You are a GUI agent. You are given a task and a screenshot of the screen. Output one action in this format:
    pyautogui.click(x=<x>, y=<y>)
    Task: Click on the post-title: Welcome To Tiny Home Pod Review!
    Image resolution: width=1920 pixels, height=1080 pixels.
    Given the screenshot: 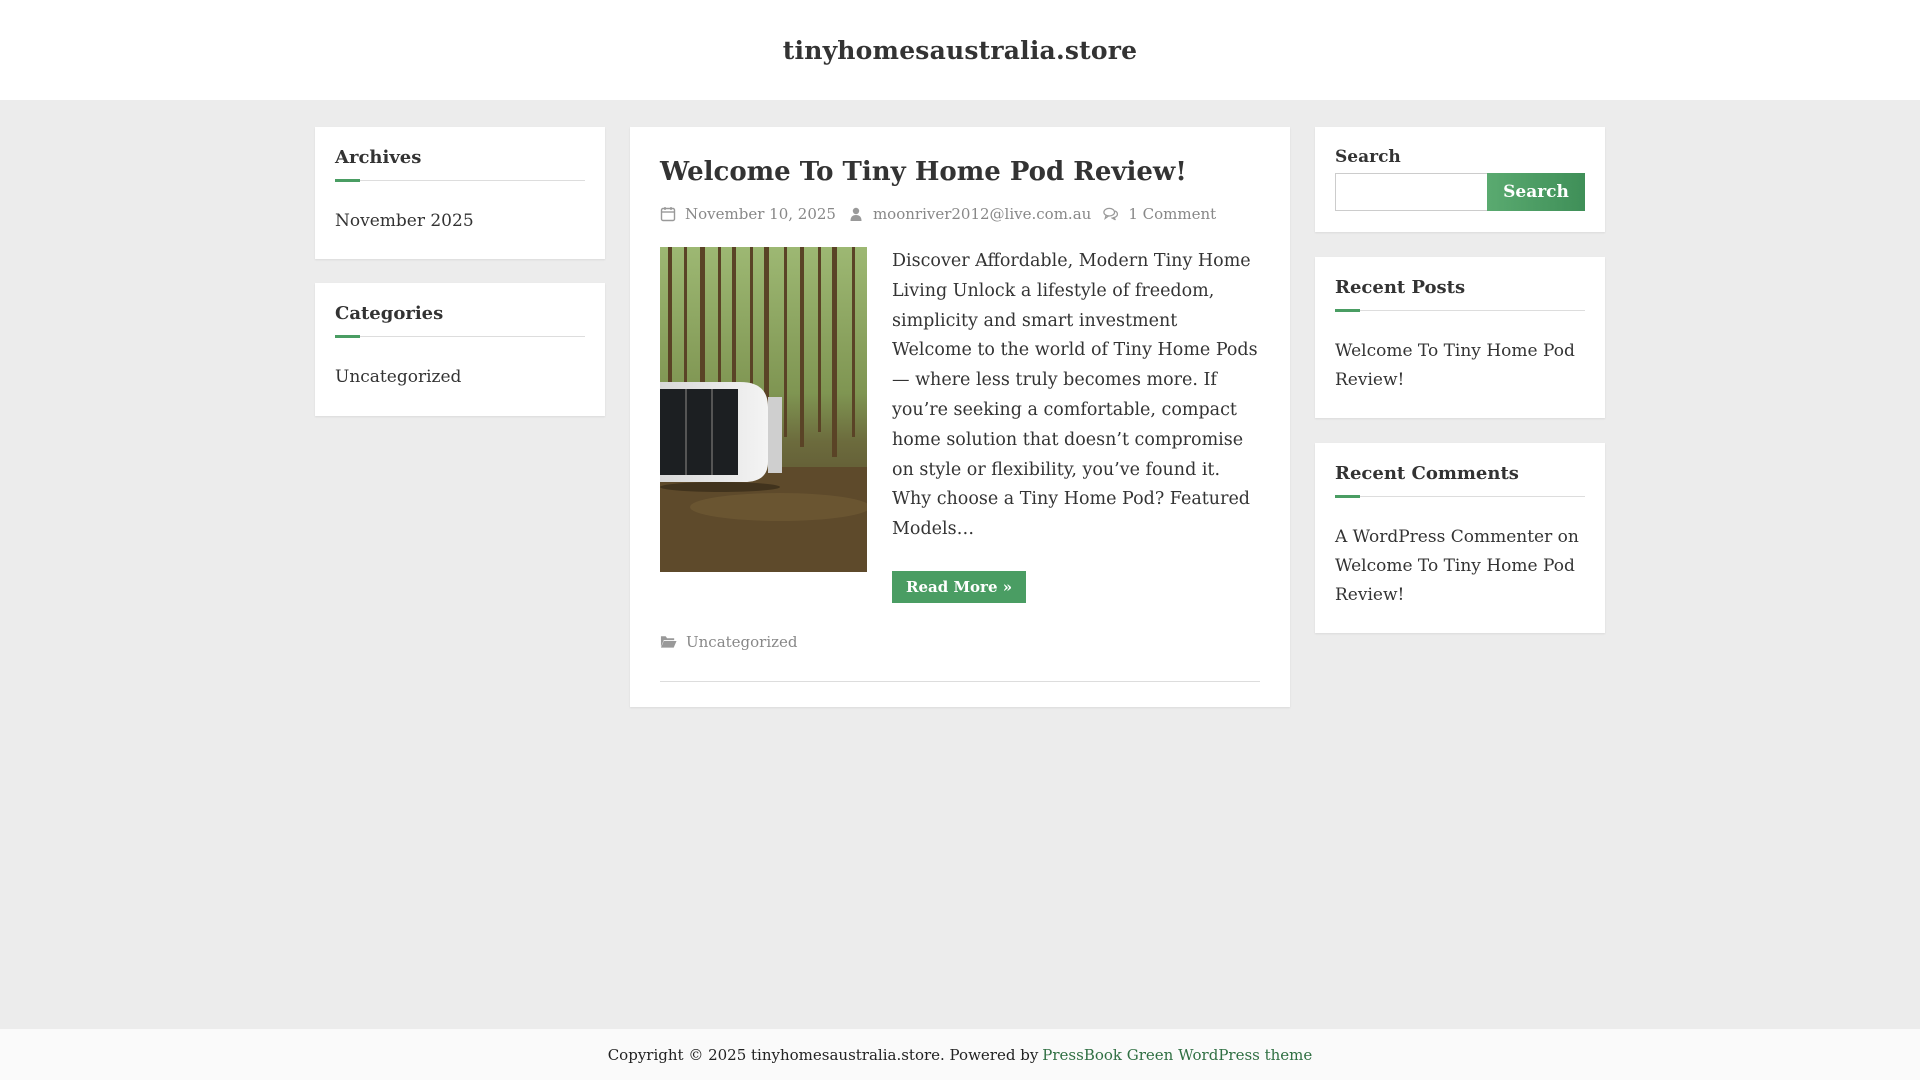 What is the action you would take?
    pyautogui.click(x=960, y=172)
    